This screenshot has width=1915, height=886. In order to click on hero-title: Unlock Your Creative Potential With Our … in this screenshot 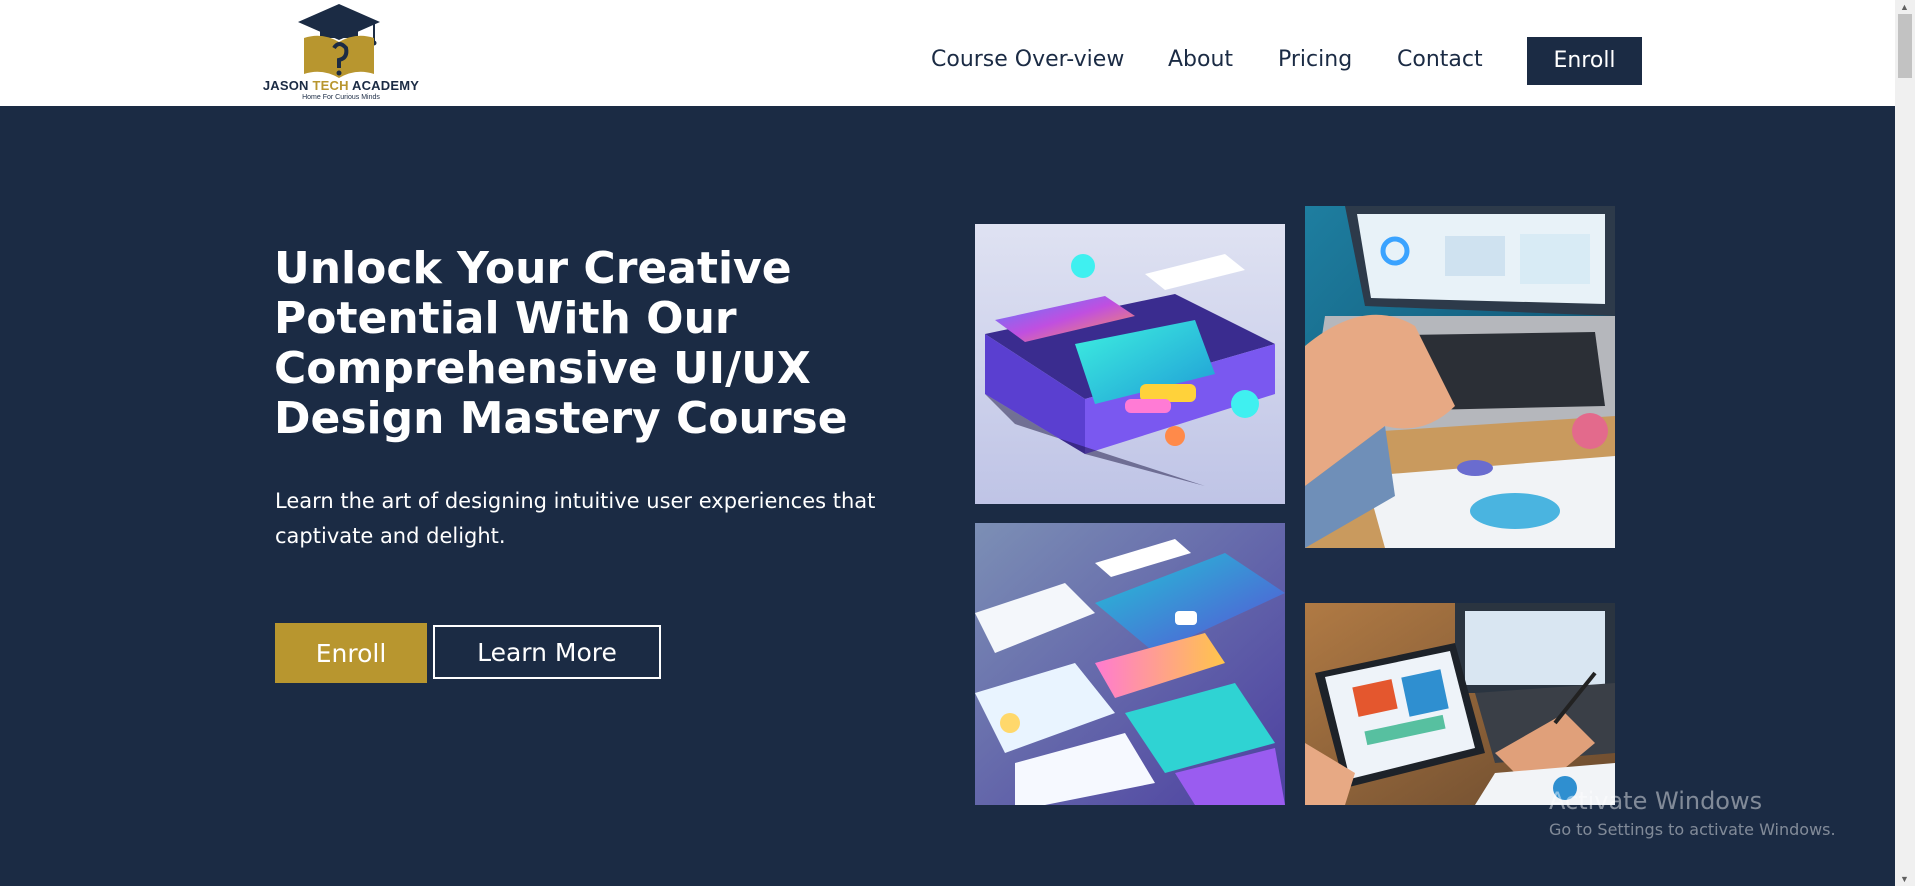, I will do `click(561, 343)`.